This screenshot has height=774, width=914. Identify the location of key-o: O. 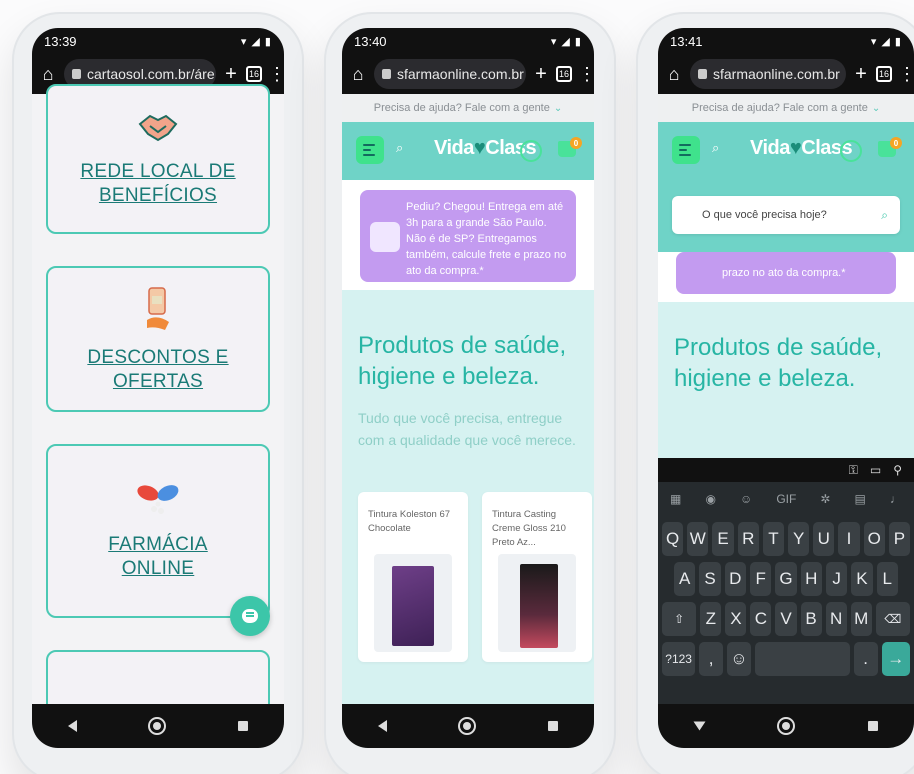
(874, 539).